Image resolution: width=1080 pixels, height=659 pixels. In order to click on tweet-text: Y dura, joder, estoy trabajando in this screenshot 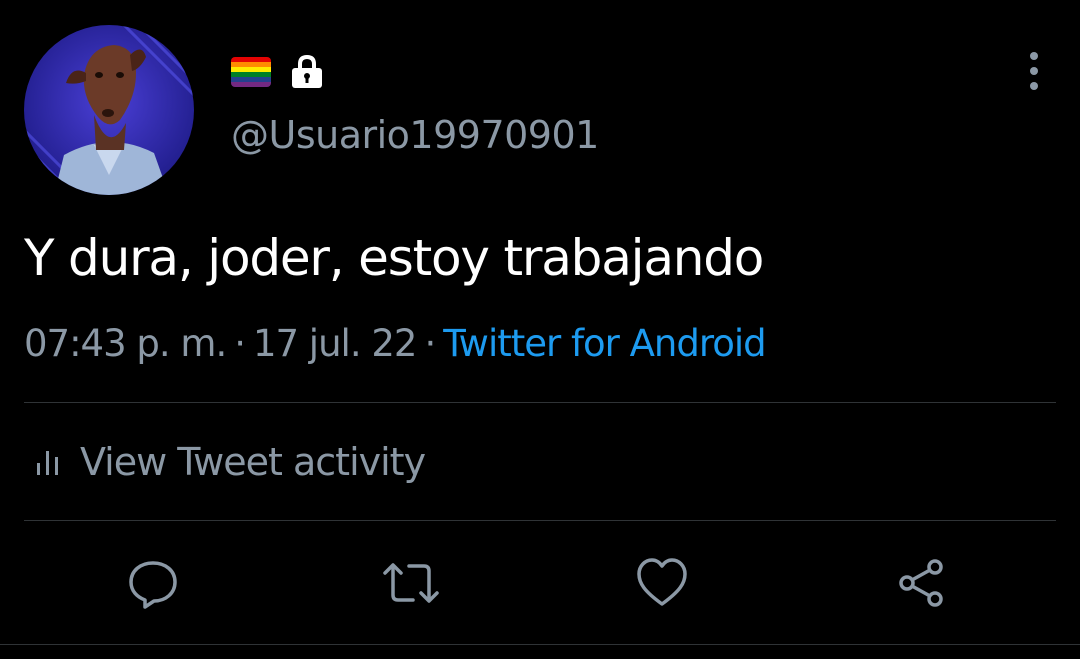, I will do `click(394, 258)`.